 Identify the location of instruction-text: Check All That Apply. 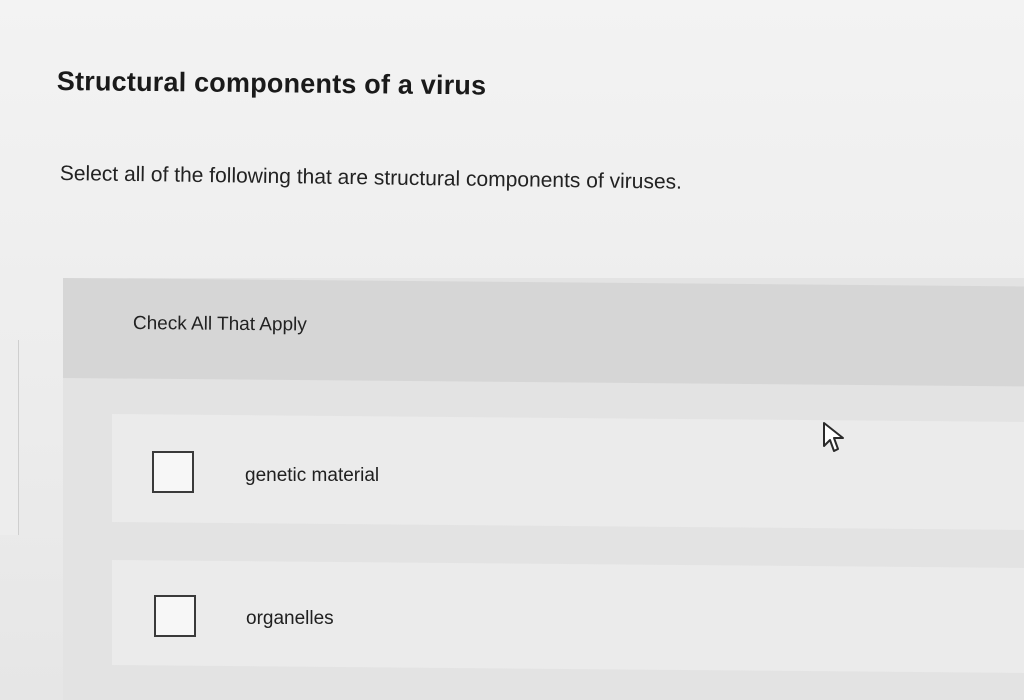
(219, 324).